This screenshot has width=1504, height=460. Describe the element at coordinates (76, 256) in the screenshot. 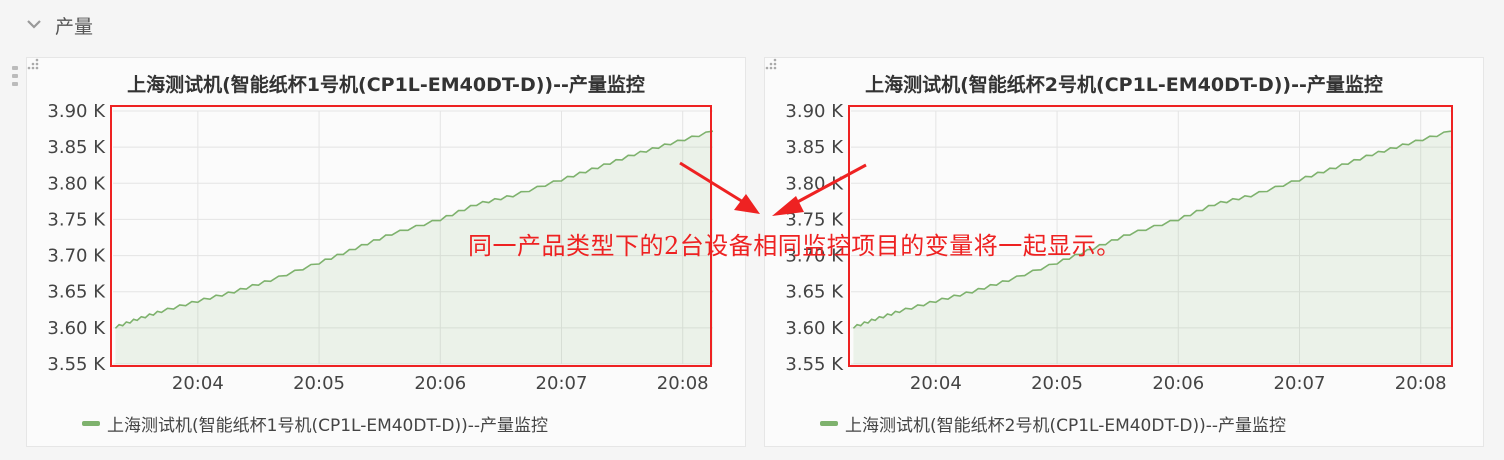

I see `y-tick-label: 3.70 K` at that location.